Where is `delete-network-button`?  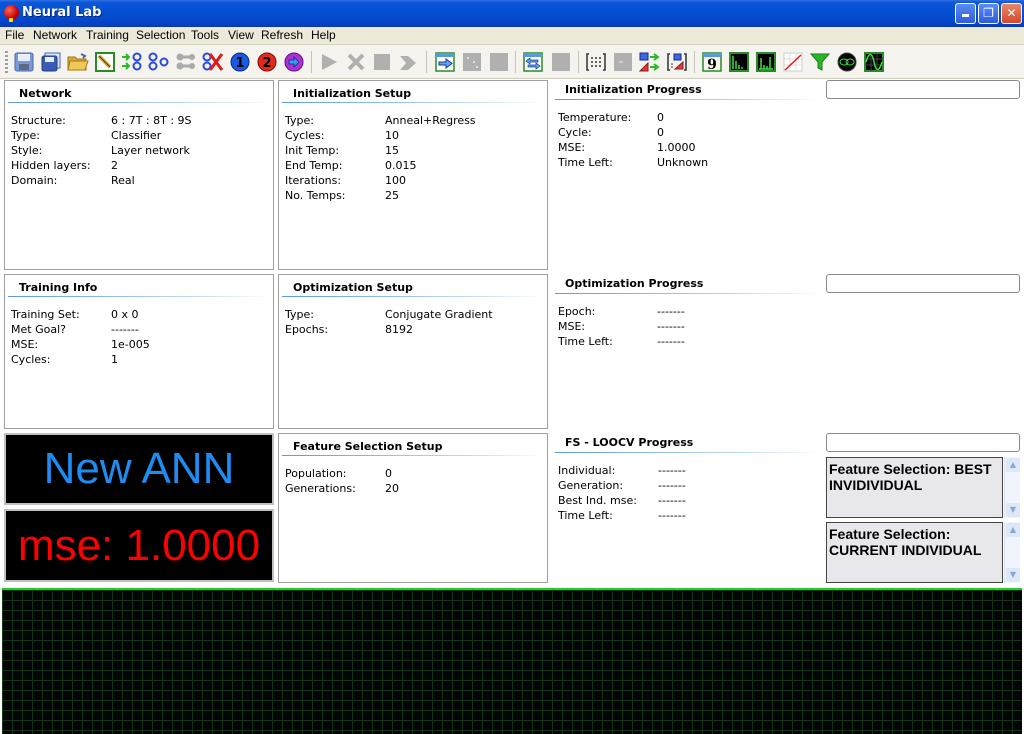 delete-network-button is located at coordinates (213, 62).